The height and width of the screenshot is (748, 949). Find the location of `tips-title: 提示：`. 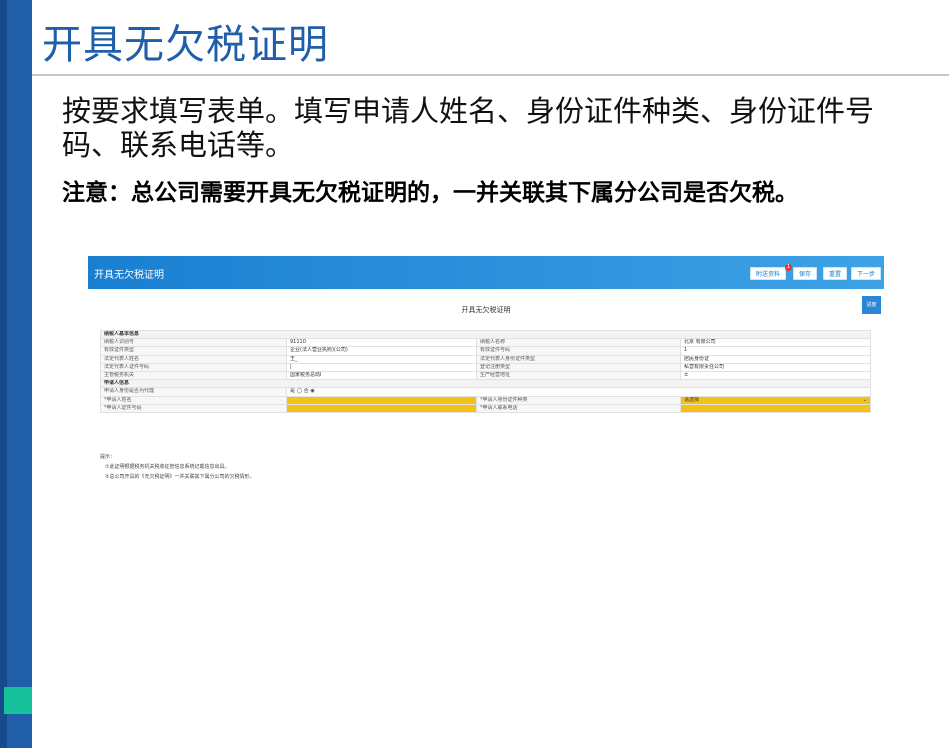

tips-title: 提示： is located at coordinates (108, 457).